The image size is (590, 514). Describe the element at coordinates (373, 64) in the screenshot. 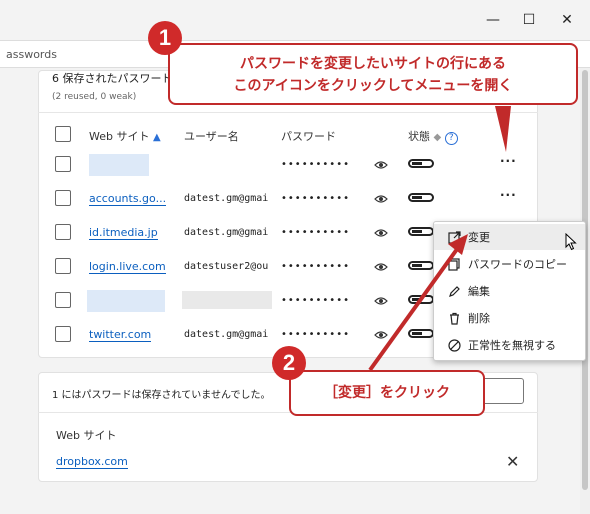

I see `callout-step-1-line-1: パスワードを変更したいサイトの行にある` at that location.